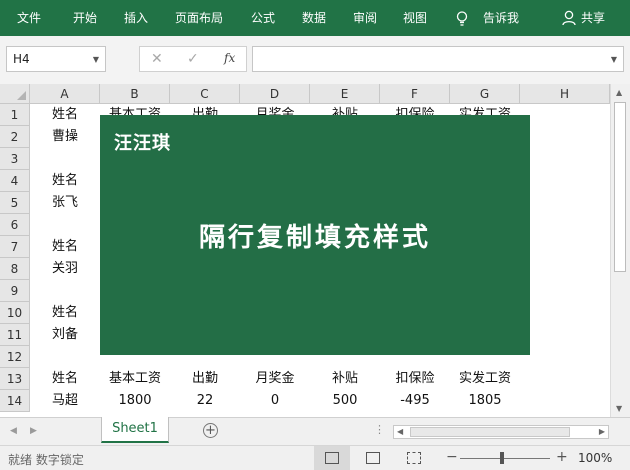  What do you see at coordinates (620, 187) in the screenshot?
I see `vertical-scroll-thumb` at bounding box center [620, 187].